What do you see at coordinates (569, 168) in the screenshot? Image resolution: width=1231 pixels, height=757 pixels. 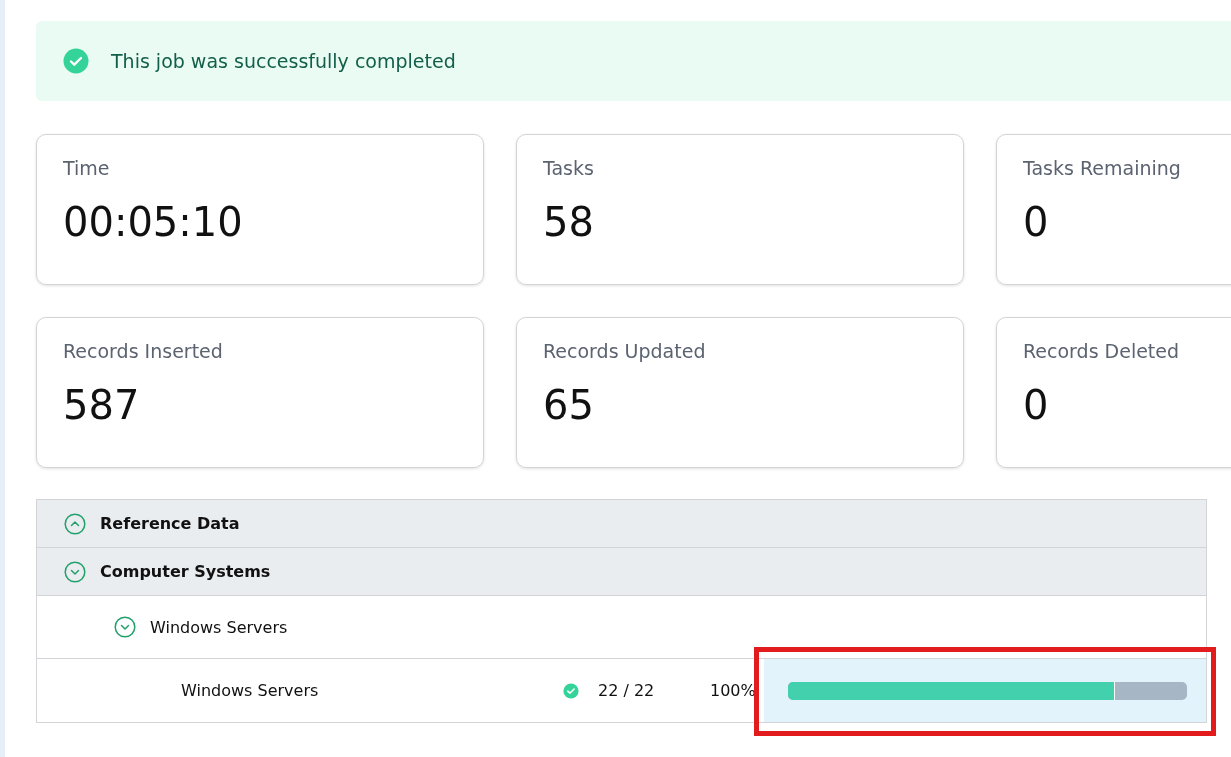 I see `stat-label: Tasks` at bounding box center [569, 168].